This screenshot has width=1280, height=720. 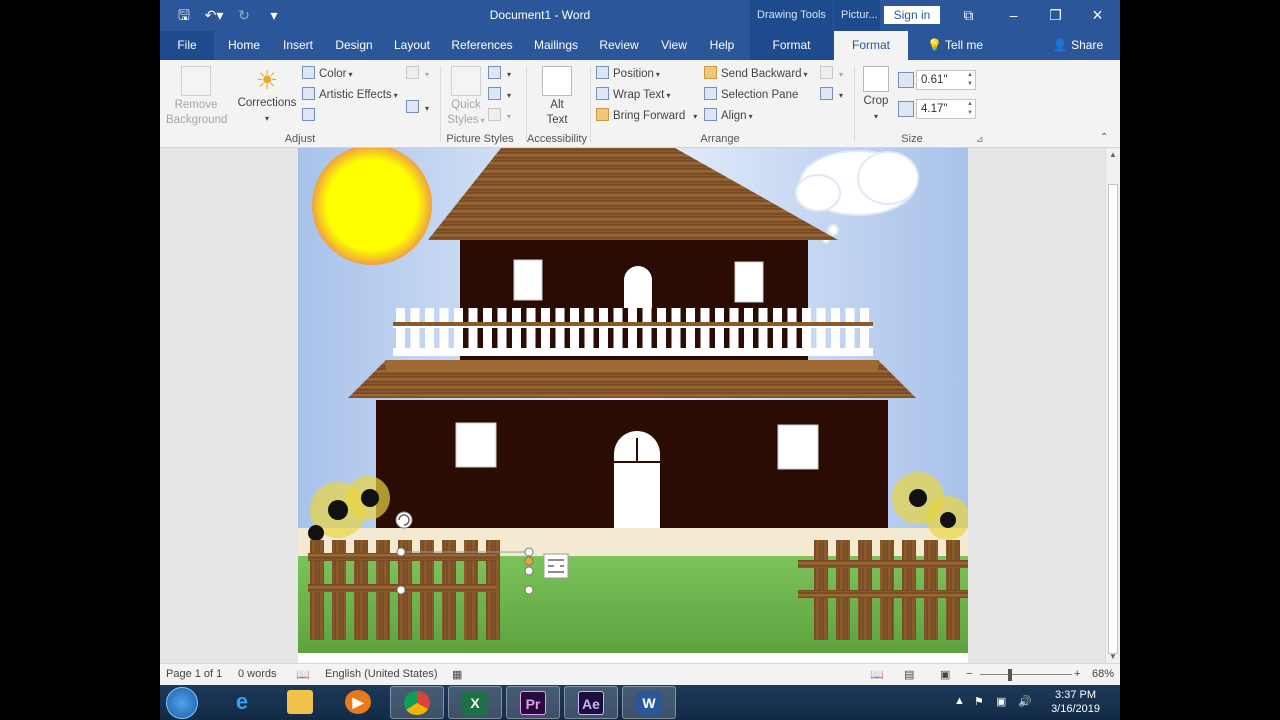 I want to click on share-button: 👤 Share, so click(x=1078, y=45).